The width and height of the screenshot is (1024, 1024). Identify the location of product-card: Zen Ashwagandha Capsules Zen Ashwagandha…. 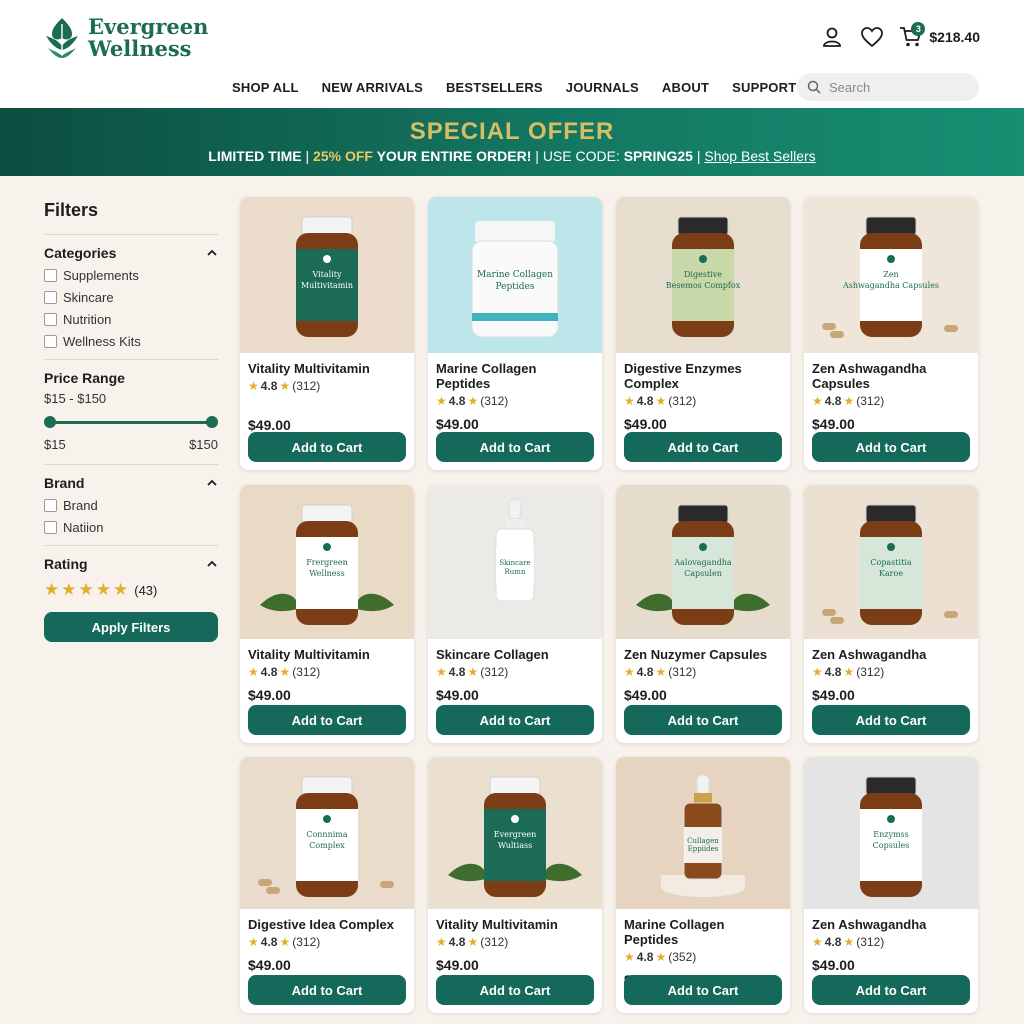
(891, 333).